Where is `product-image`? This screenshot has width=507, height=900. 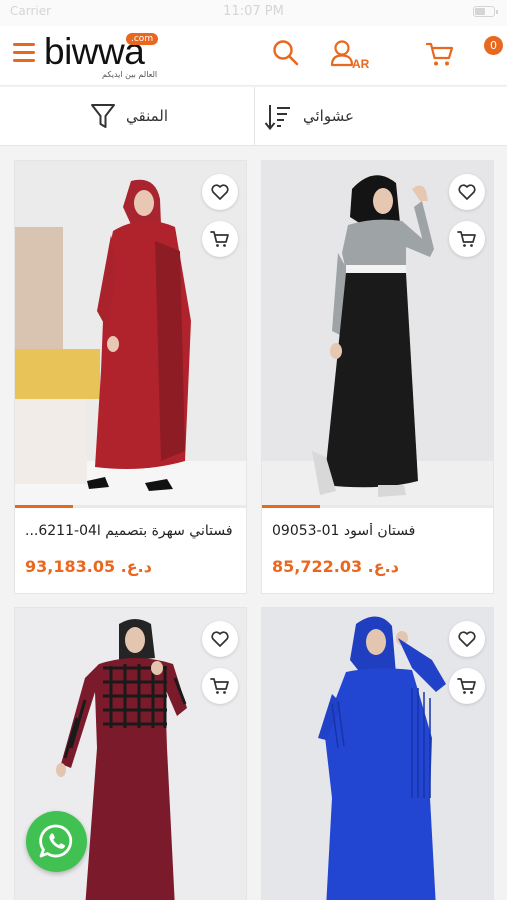
product-image is located at coordinates (377, 754).